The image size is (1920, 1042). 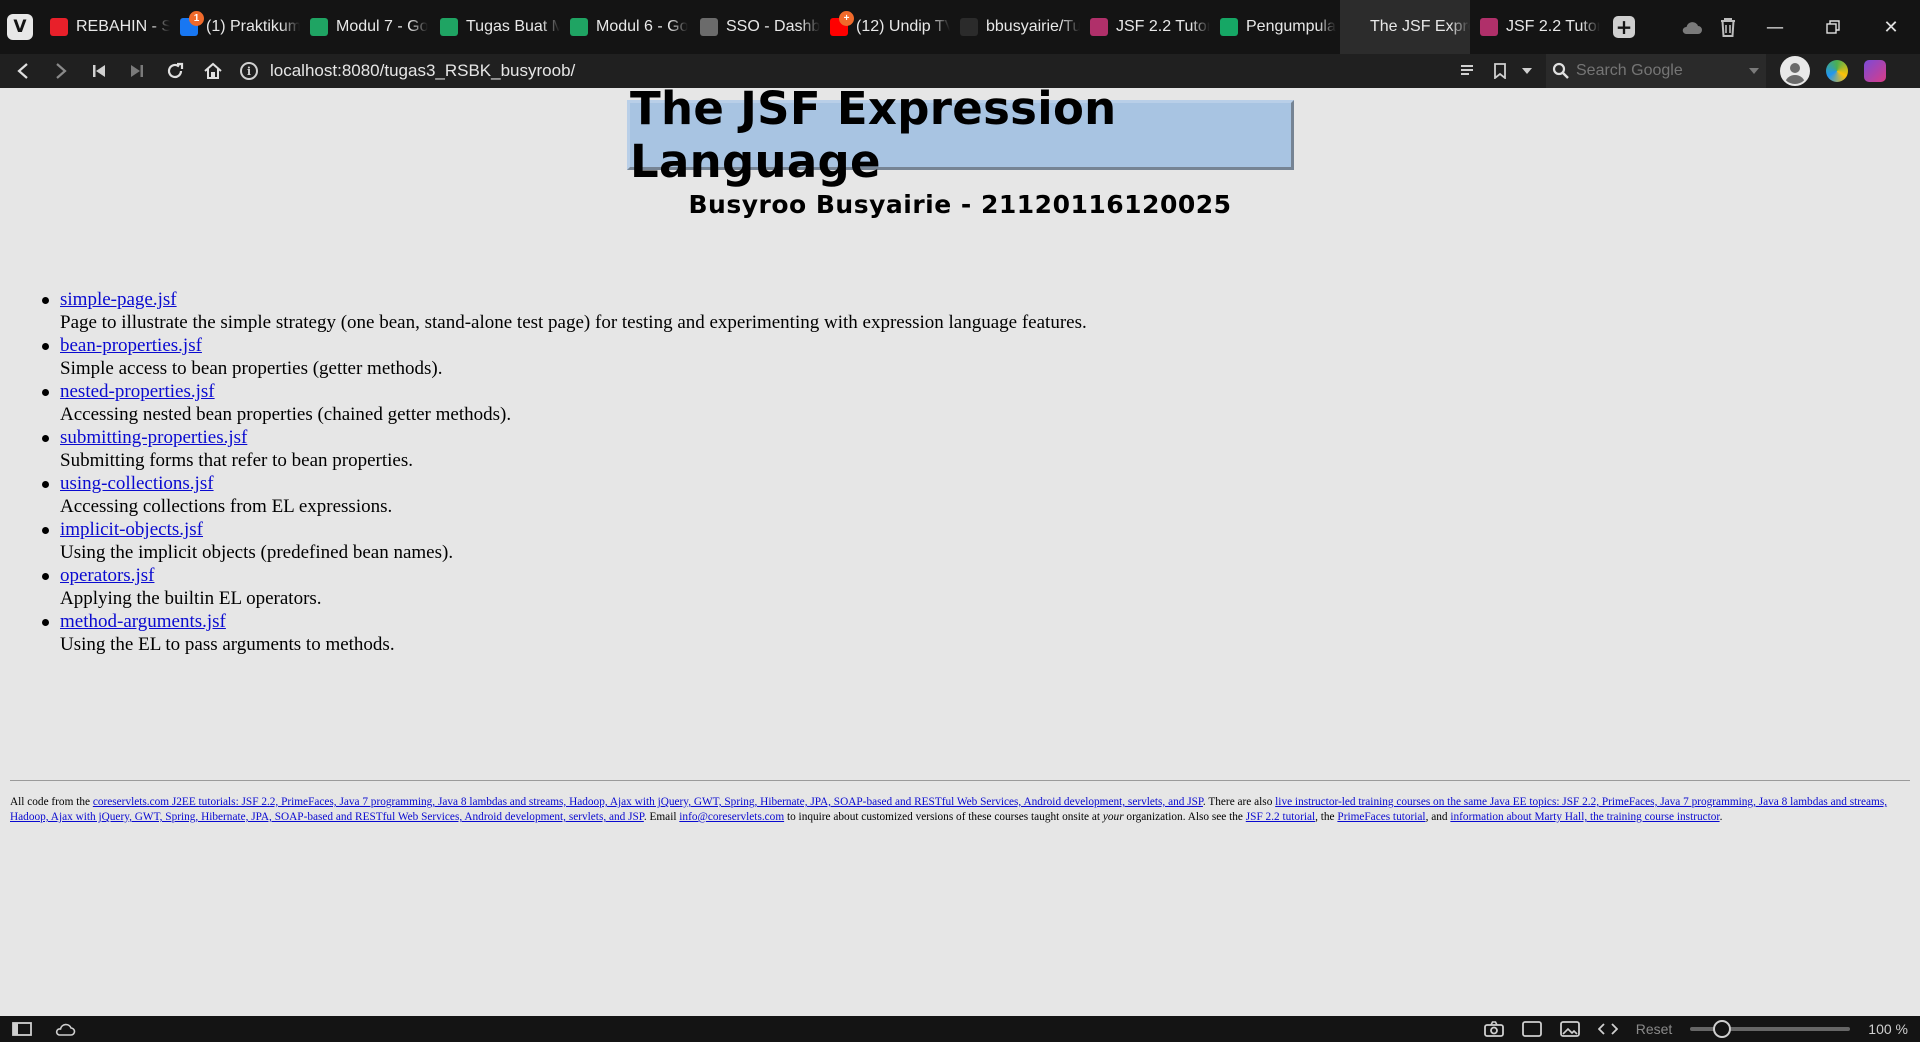 I want to click on rewind-icon, so click(x=99, y=71).